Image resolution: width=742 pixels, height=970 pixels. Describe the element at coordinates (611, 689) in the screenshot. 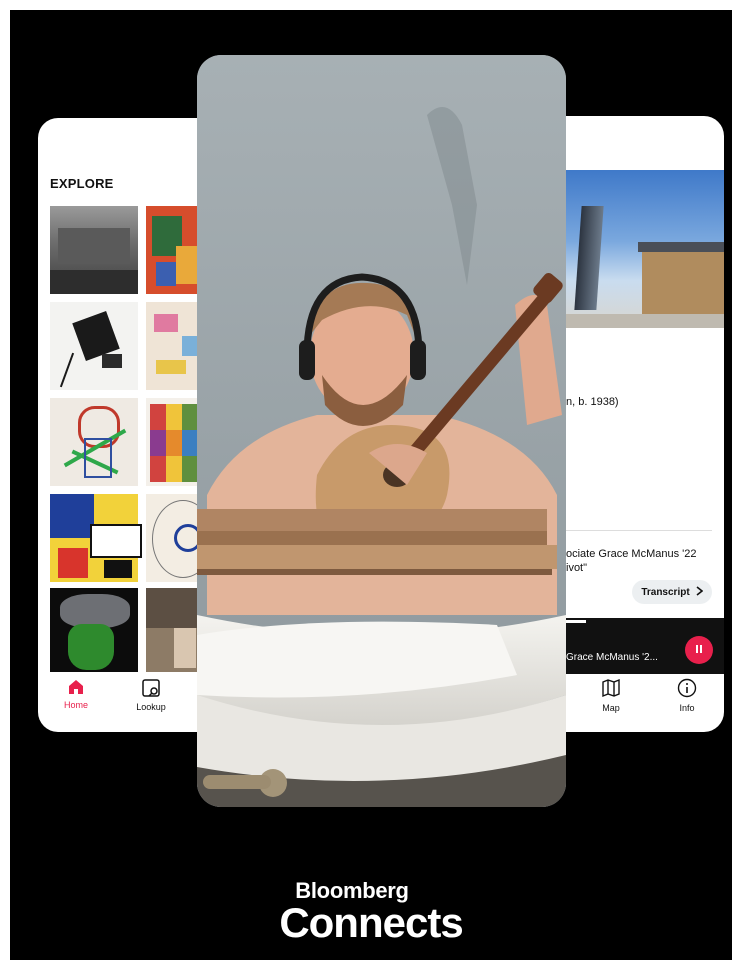

I see `map-icon` at that location.